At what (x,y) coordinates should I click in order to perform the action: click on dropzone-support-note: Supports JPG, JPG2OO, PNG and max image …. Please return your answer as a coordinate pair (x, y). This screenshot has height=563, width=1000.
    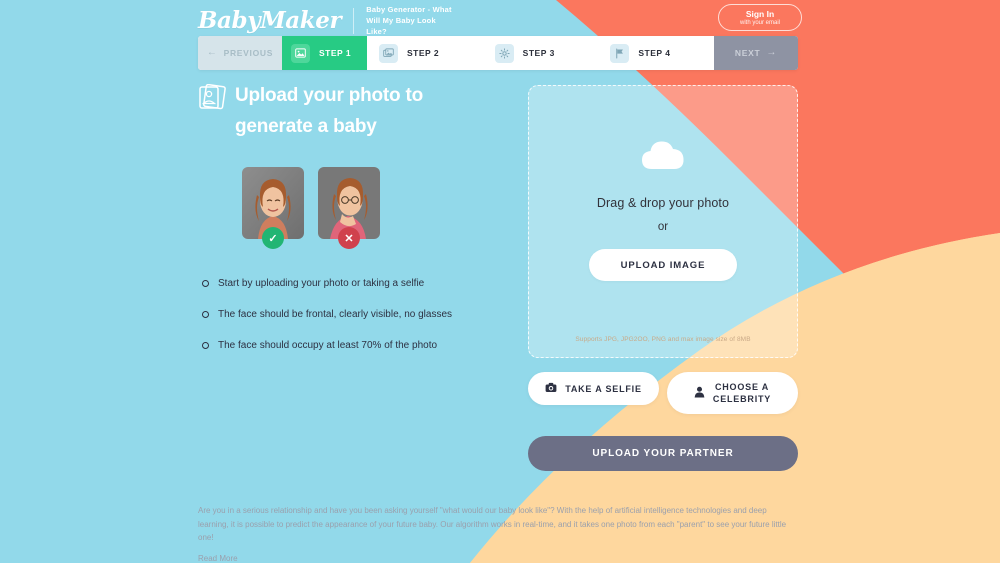
    Looking at the image, I should click on (663, 339).